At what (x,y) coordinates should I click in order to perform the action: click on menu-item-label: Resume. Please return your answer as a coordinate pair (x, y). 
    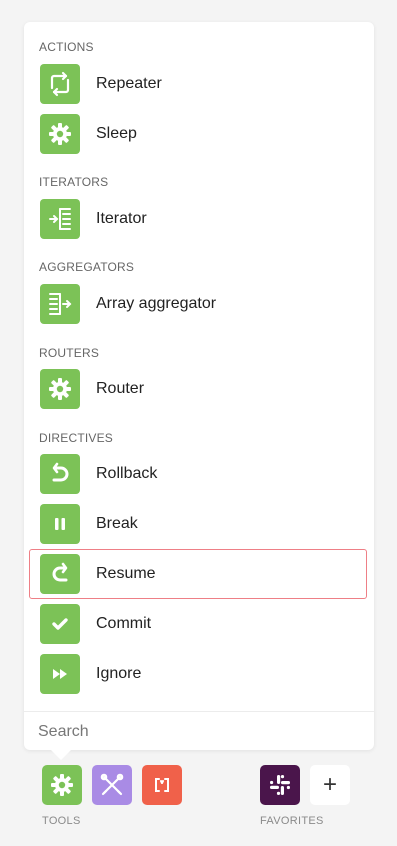
    Looking at the image, I should click on (126, 573).